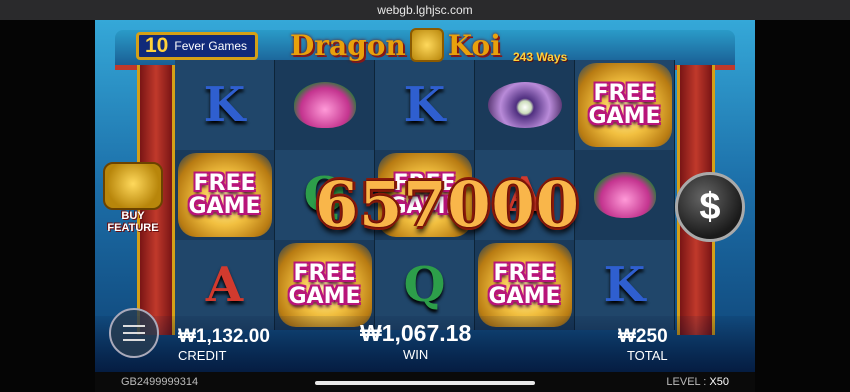 This screenshot has height=392, width=850. I want to click on logo-left-text: Dragon, so click(348, 45).